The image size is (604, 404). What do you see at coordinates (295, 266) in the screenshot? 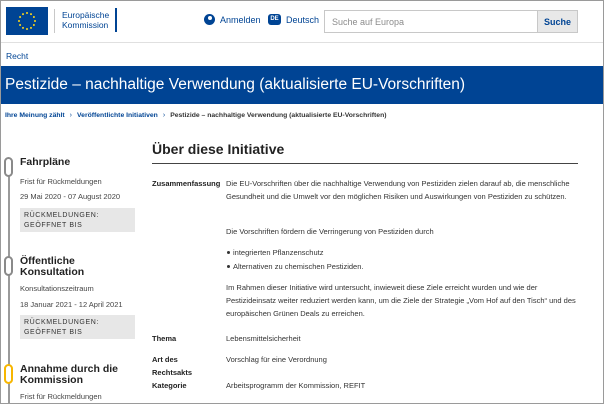
I see `list-item: Alternativen zu chemischen Pestiziden.` at bounding box center [295, 266].